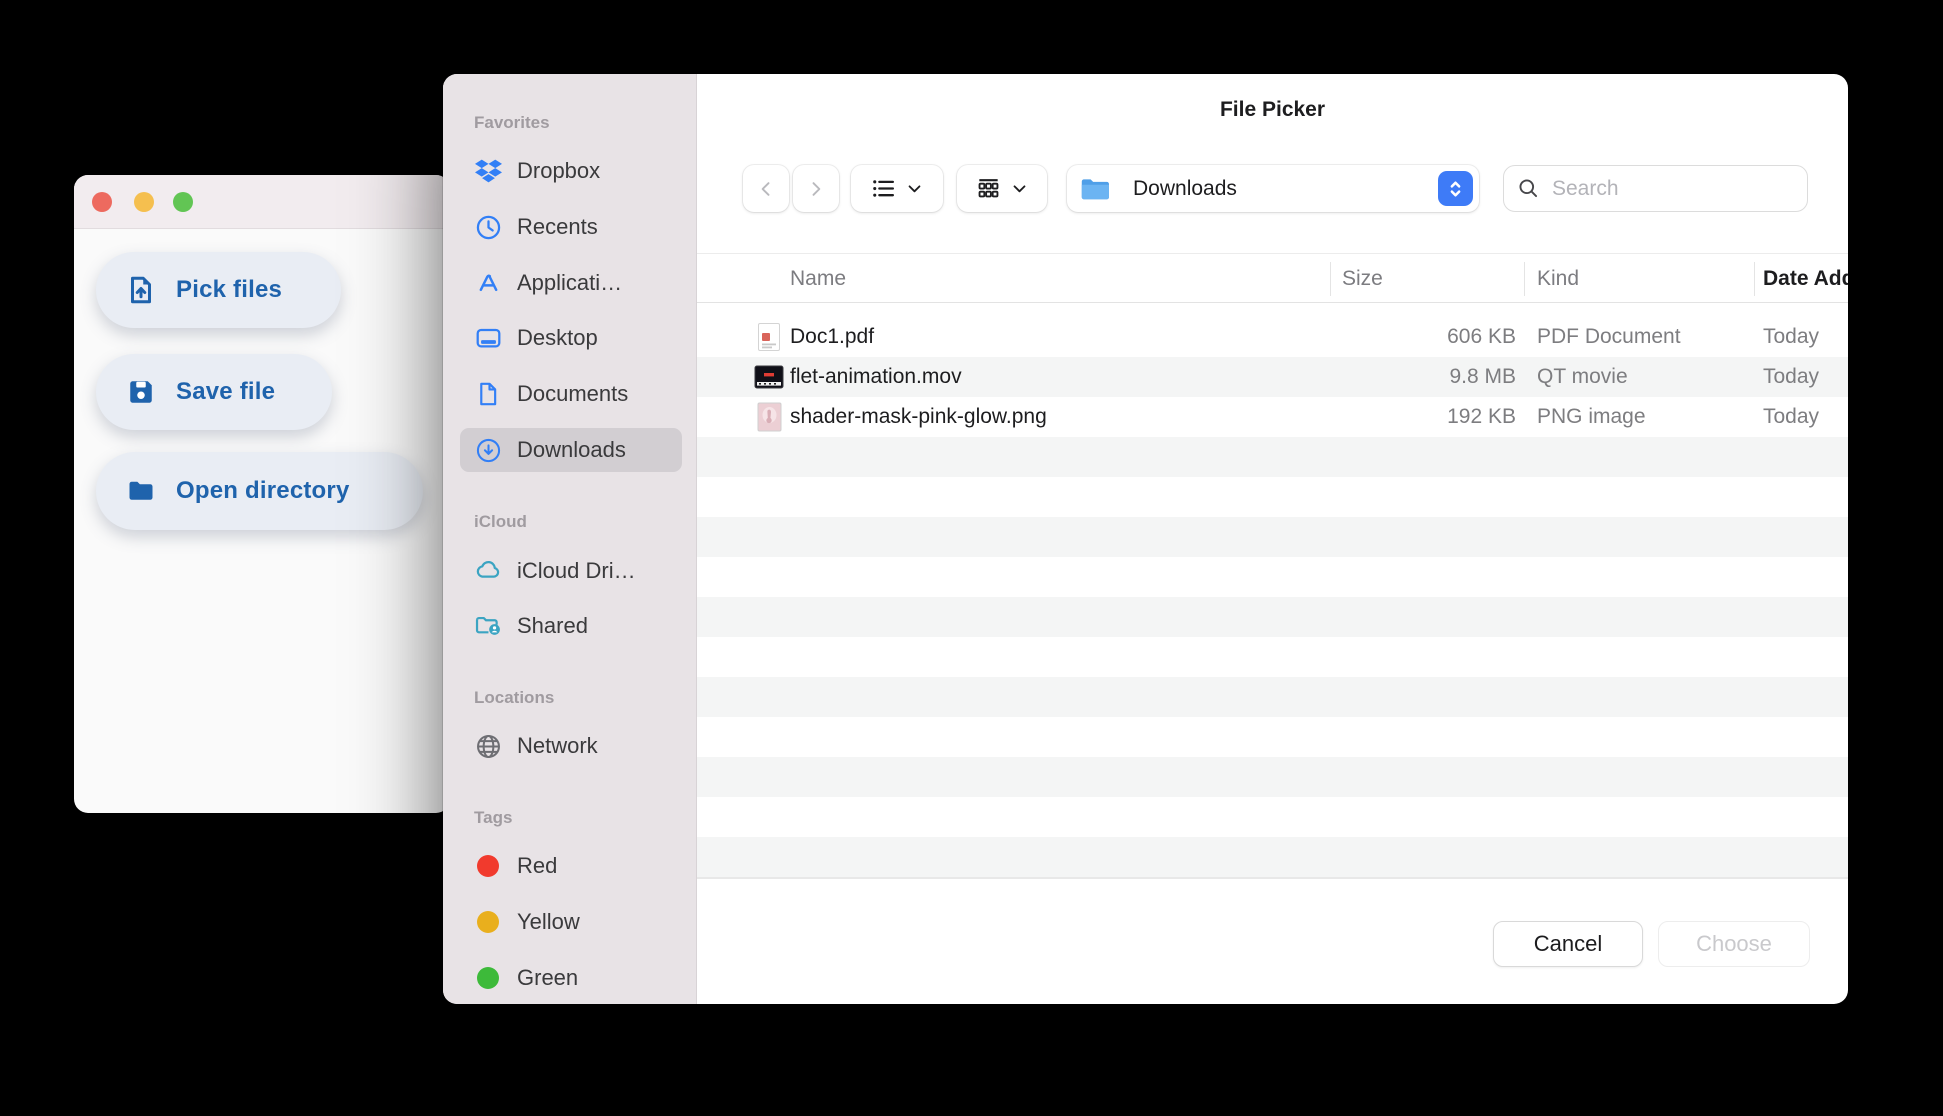 Image resolution: width=1943 pixels, height=1116 pixels. Describe the element at coordinates (557, 745) in the screenshot. I see `sidebar-item-label: Network` at that location.